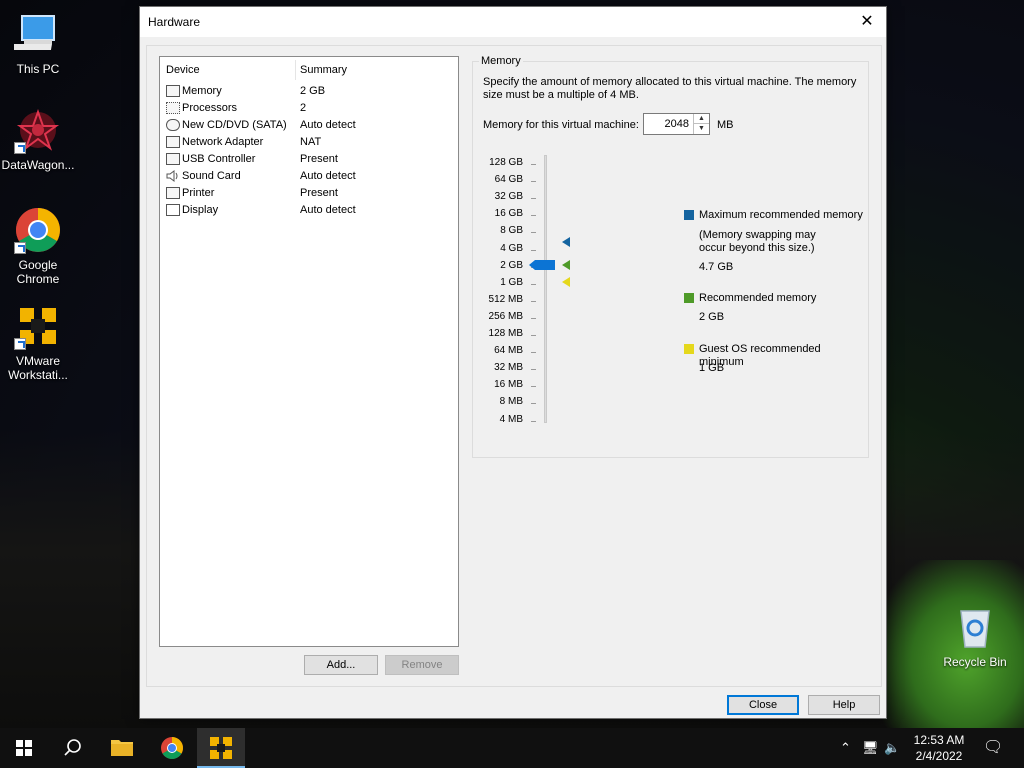  Describe the element at coordinates (211, 176) in the screenshot. I see `device-name: Sound Card` at that location.